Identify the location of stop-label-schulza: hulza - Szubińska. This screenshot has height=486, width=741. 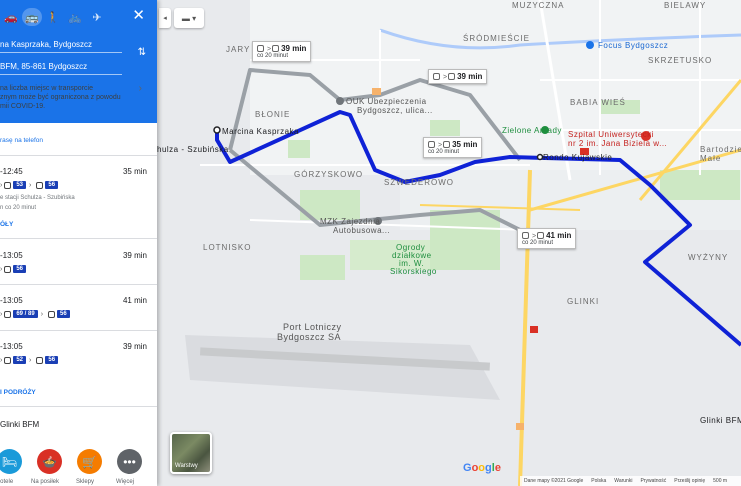
(193, 149).